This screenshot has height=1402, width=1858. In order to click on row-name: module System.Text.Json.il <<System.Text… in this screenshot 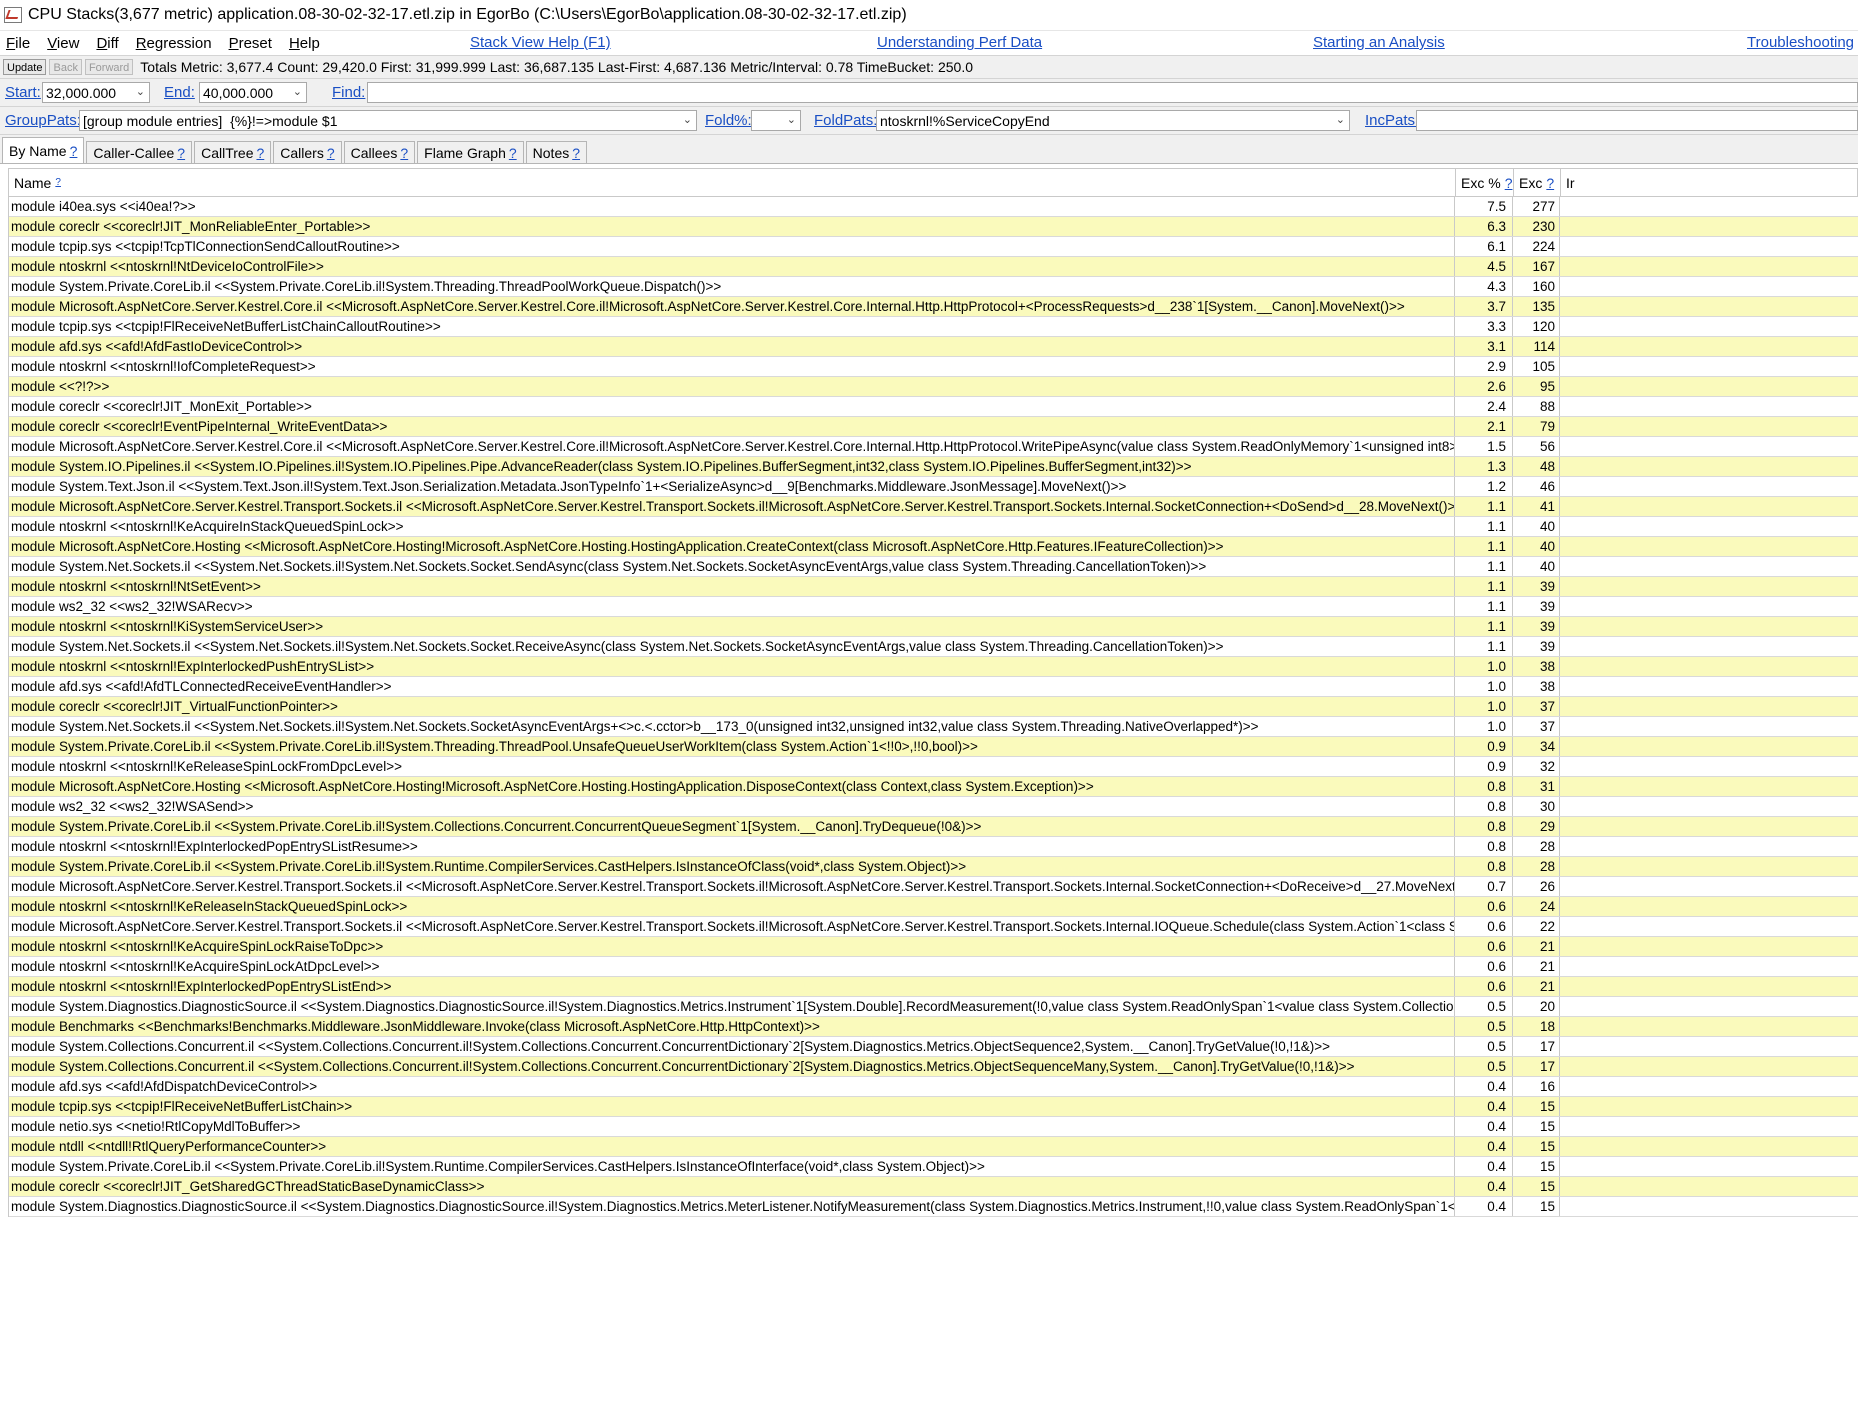, I will do `click(732, 486)`.